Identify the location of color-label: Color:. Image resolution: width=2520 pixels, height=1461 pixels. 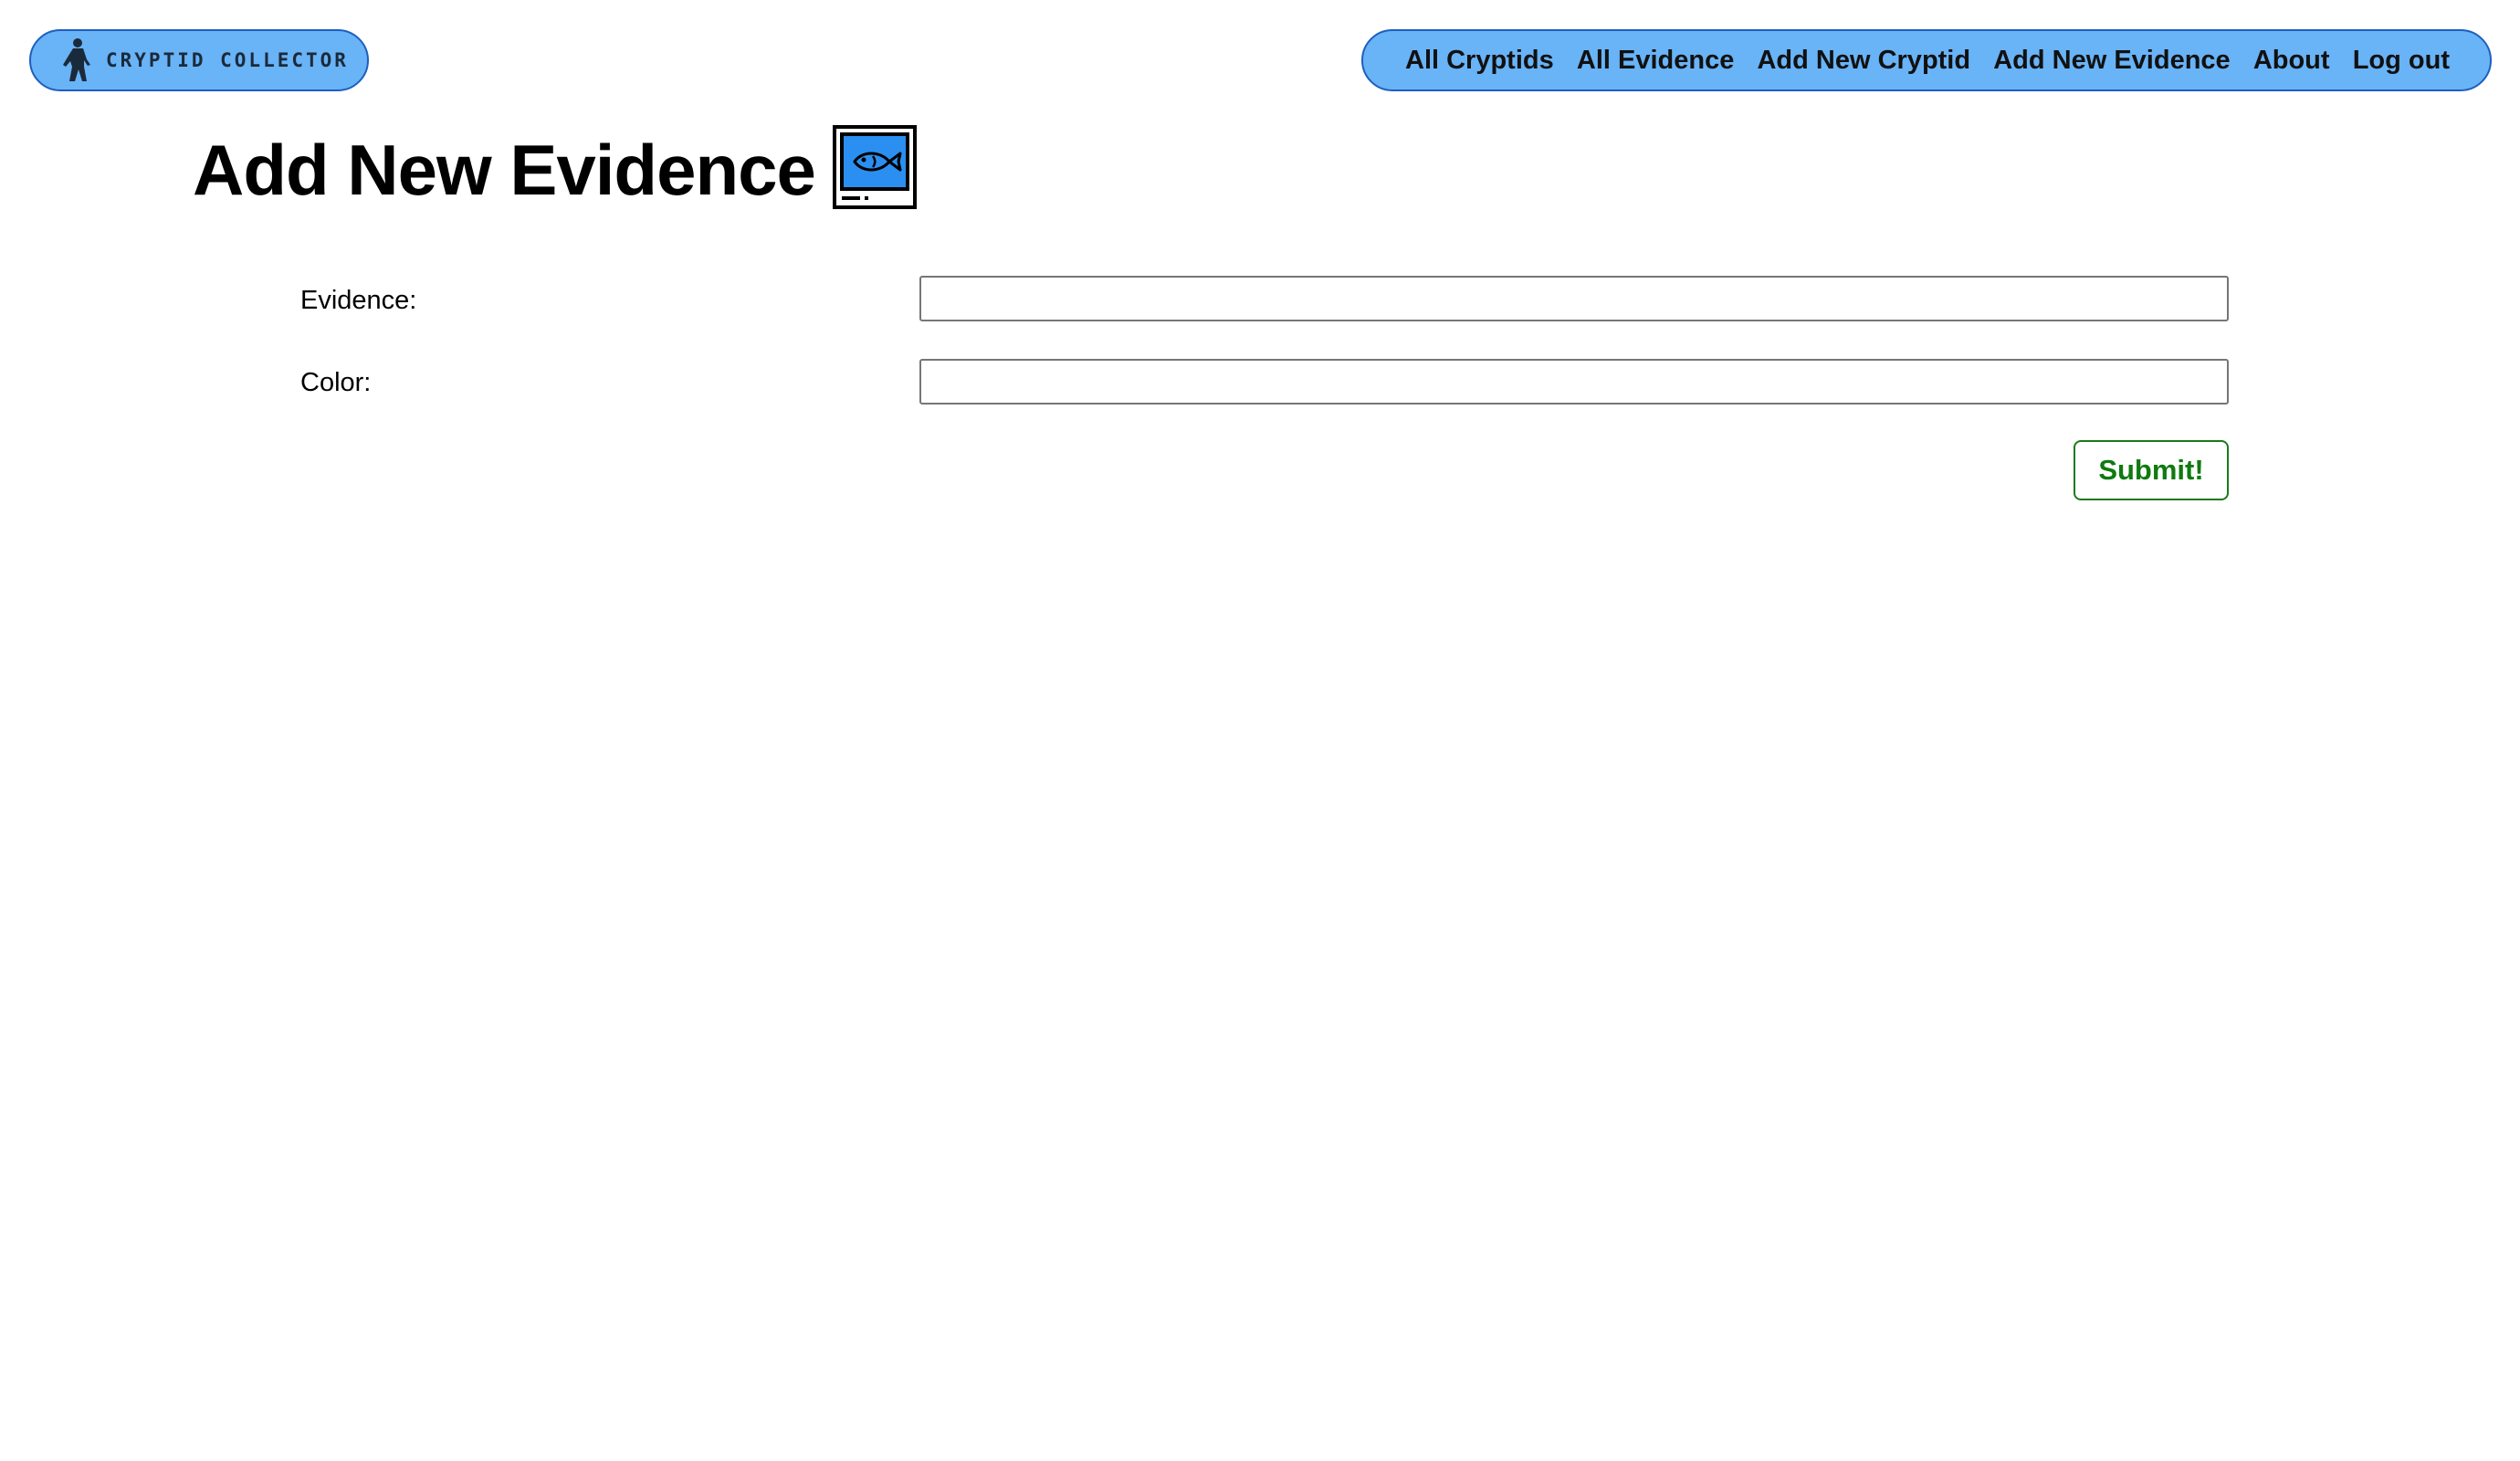
(336, 382).